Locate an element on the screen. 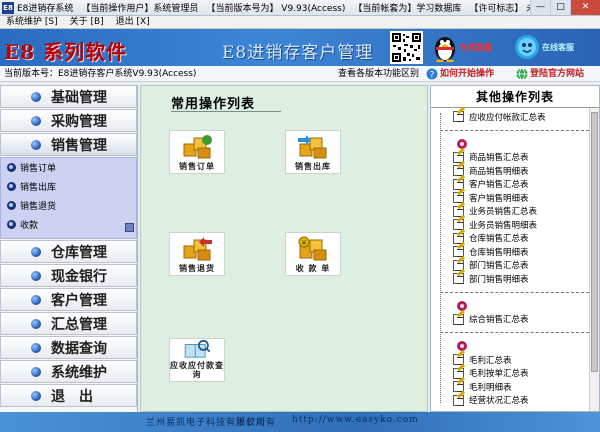  submenu-sales-return: 销售退货 is located at coordinates (68, 205).